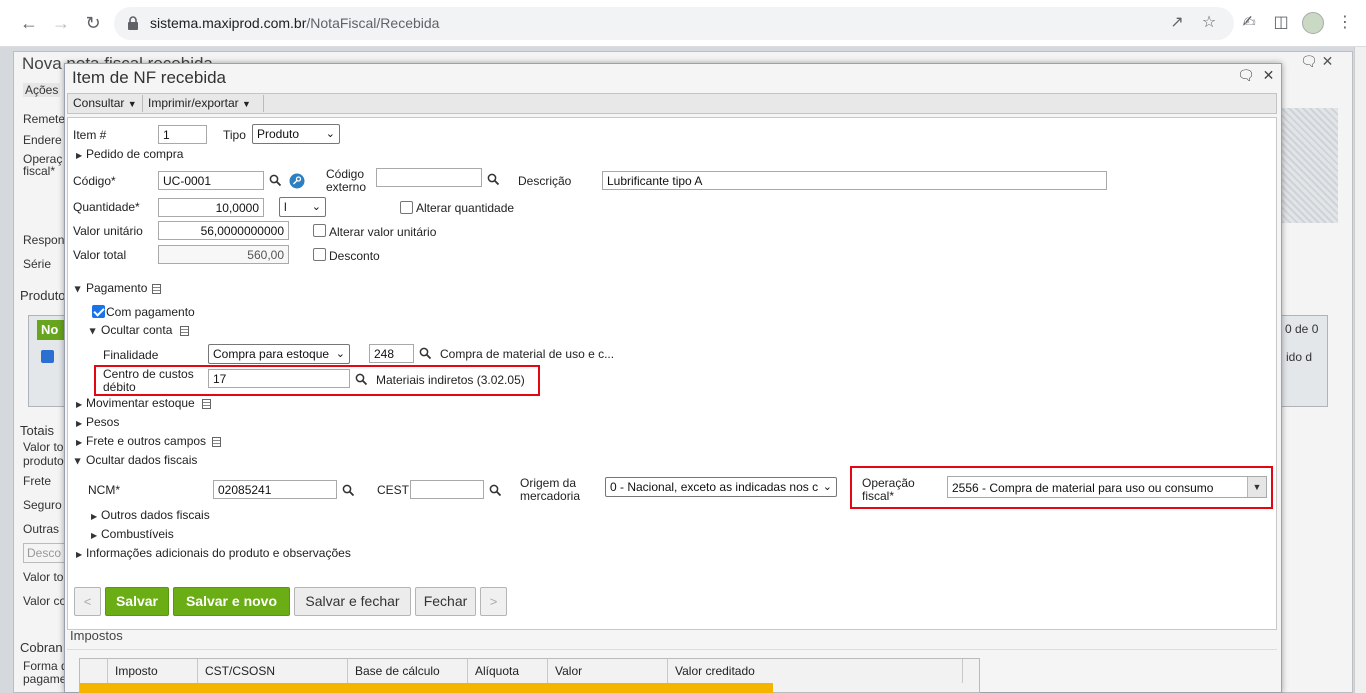 This screenshot has width=1366, height=693. What do you see at coordinates (105, 103) in the screenshot?
I see `consultar-menu: Consultar ▼` at bounding box center [105, 103].